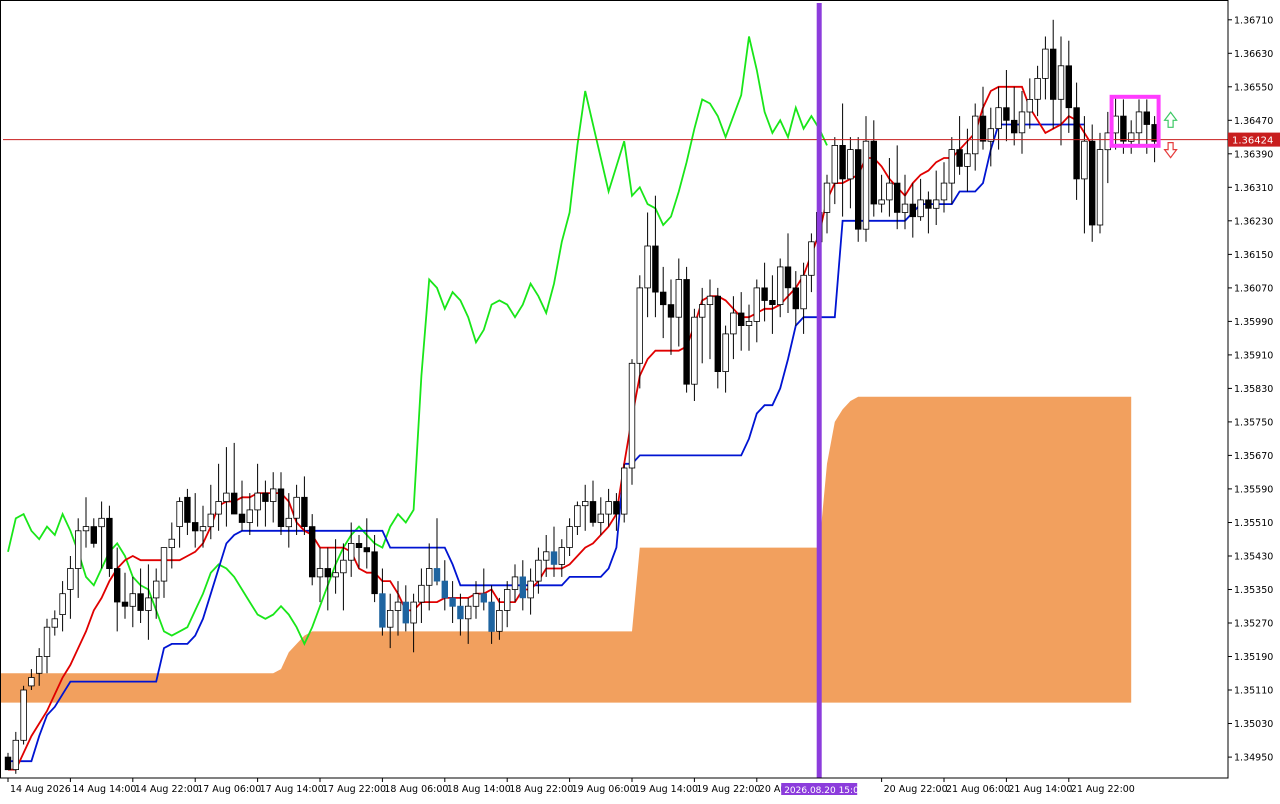  I want to click on price-tick-label: 1.36070, so click(1253, 288).